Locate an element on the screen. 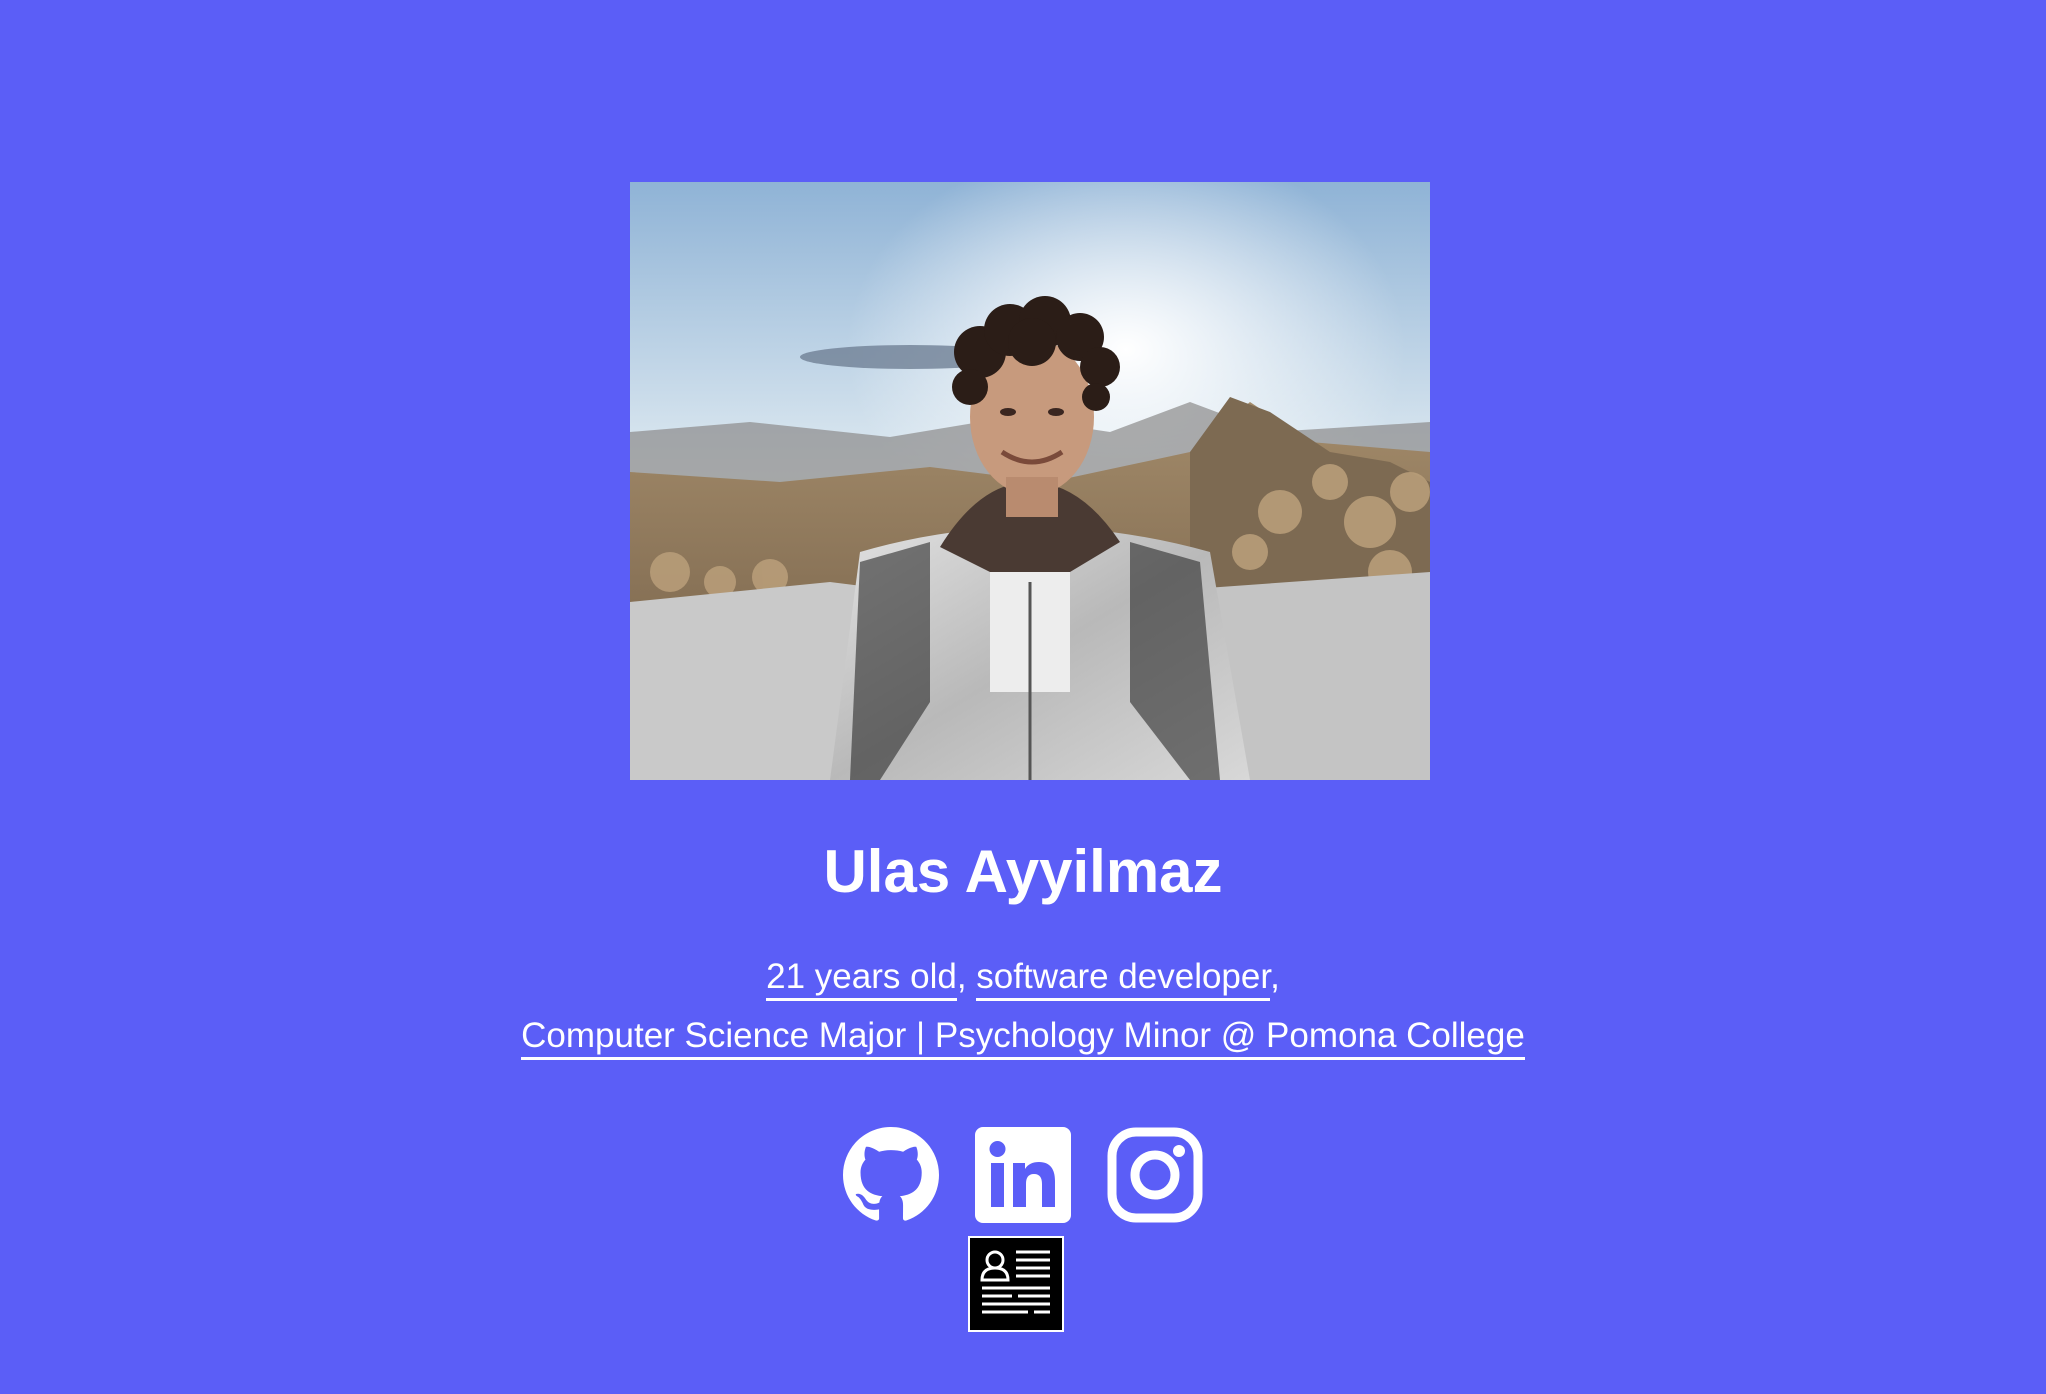  resume-link is located at coordinates (1016, 1284).